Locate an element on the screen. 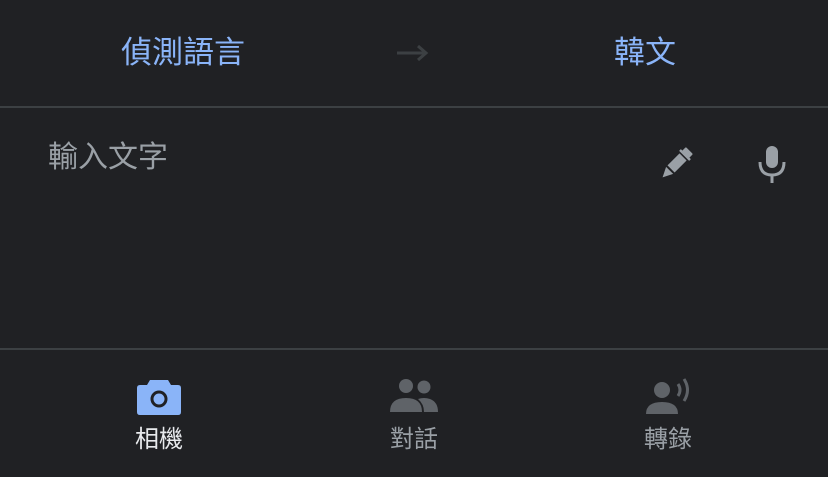  transcribe-icon is located at coordinates (667, 396).